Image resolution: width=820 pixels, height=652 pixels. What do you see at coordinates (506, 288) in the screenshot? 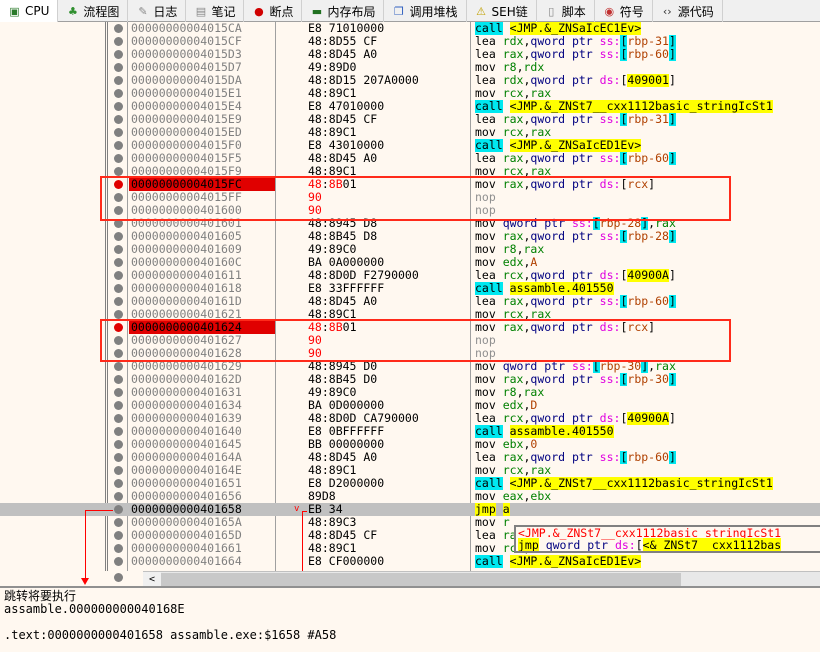
I see `disasm-token` at bounding box center [506, 288].